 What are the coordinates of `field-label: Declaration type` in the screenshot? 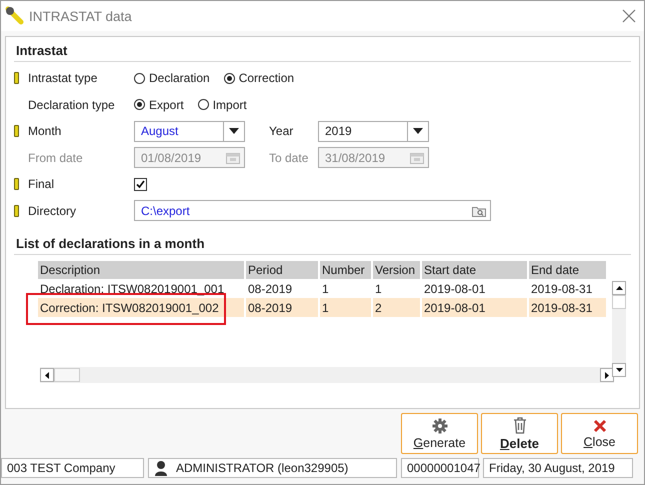 It's located at (72, 105).